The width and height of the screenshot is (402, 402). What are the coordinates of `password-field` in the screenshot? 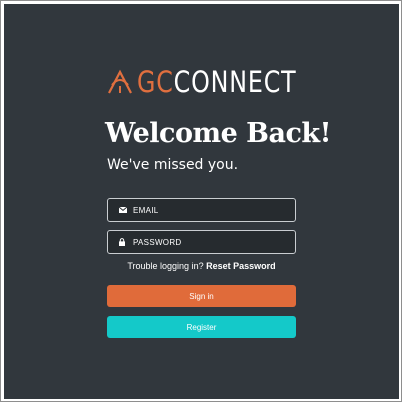 It's located at (201, 242).